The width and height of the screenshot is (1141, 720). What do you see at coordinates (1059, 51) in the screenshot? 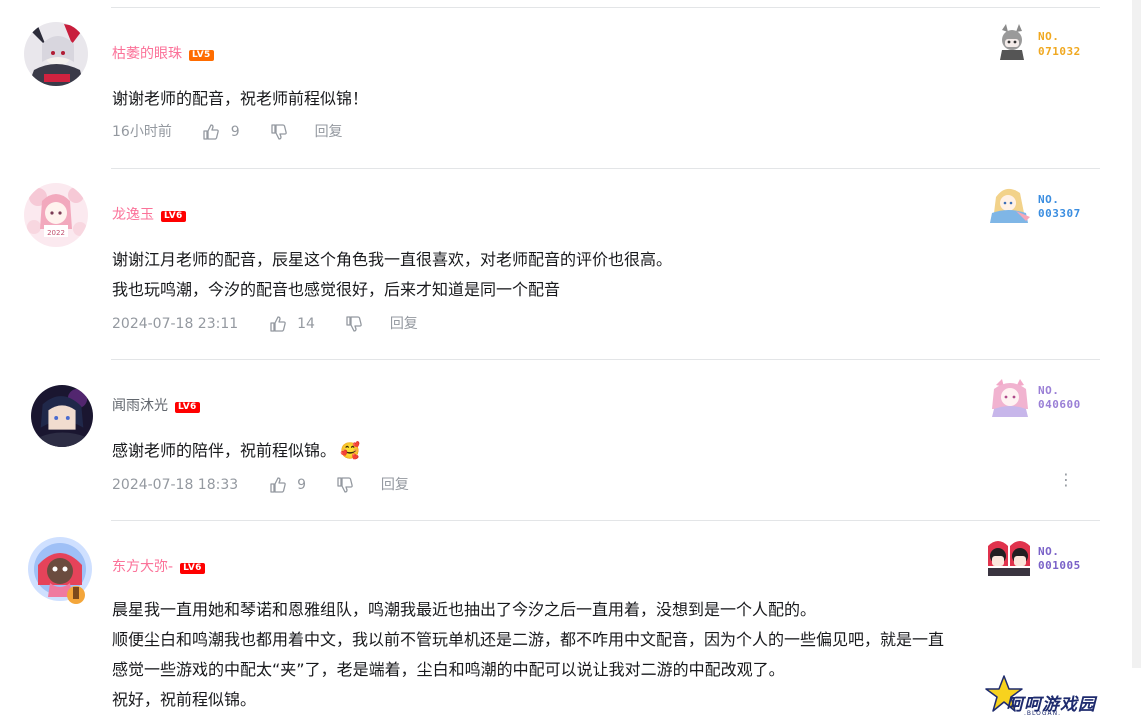
I see `fan-no-number: 071032` at bounding box center [1059, 51].